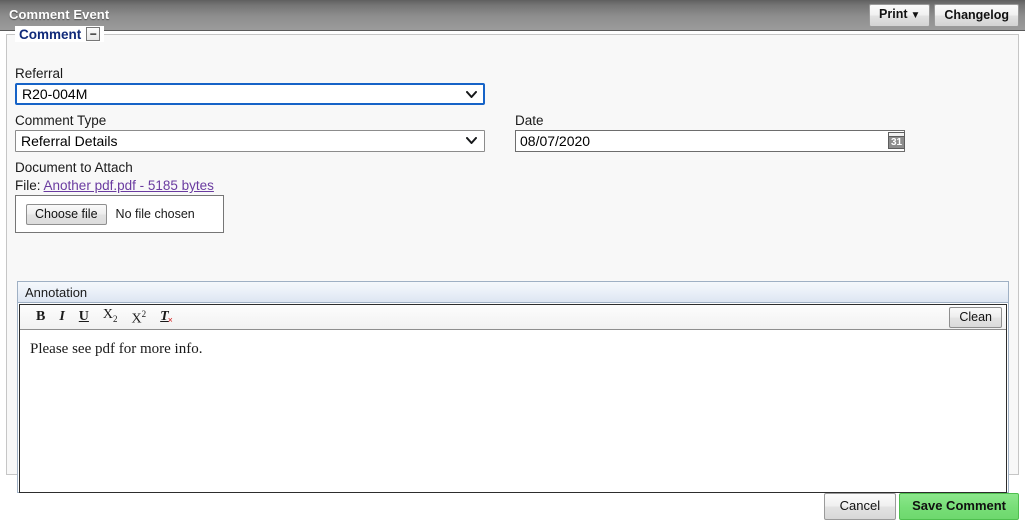 This screenshot has width=1025, height=520. Describe the element at coordinates (66, 214) in the screenshot. I see `choose-file-button: Choose file` at that location.